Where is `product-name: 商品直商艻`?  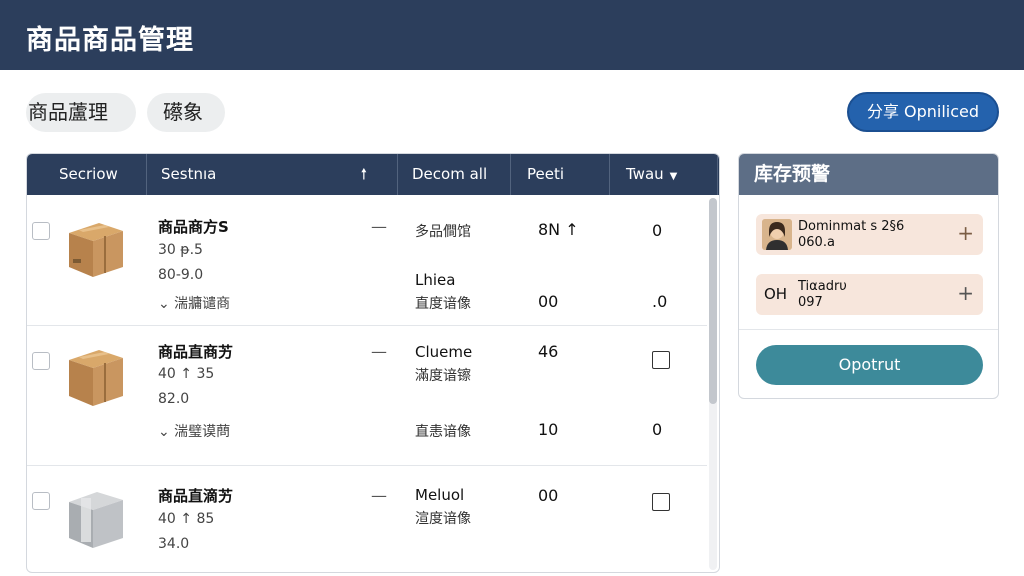 product-name: 商品直商艻 is located at coordinates (196, 352).